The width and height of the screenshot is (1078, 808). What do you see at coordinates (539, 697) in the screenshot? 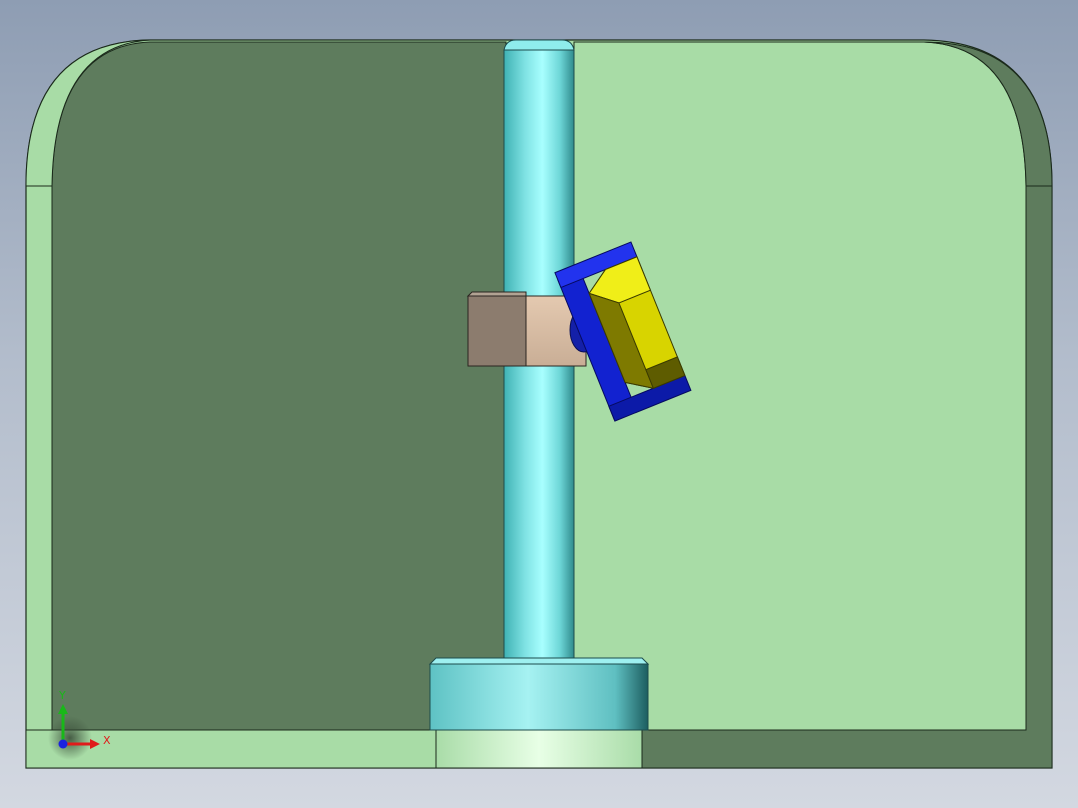
I see `base-body` at bounding box center [539, 697].